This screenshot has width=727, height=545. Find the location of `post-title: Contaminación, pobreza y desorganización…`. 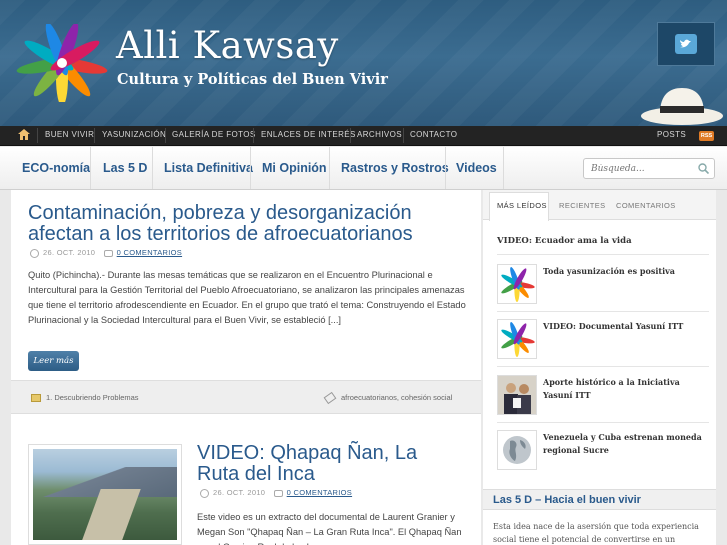

post-title: Contaminación, pobreza y desorganización… is located at coordinates (243, 224).